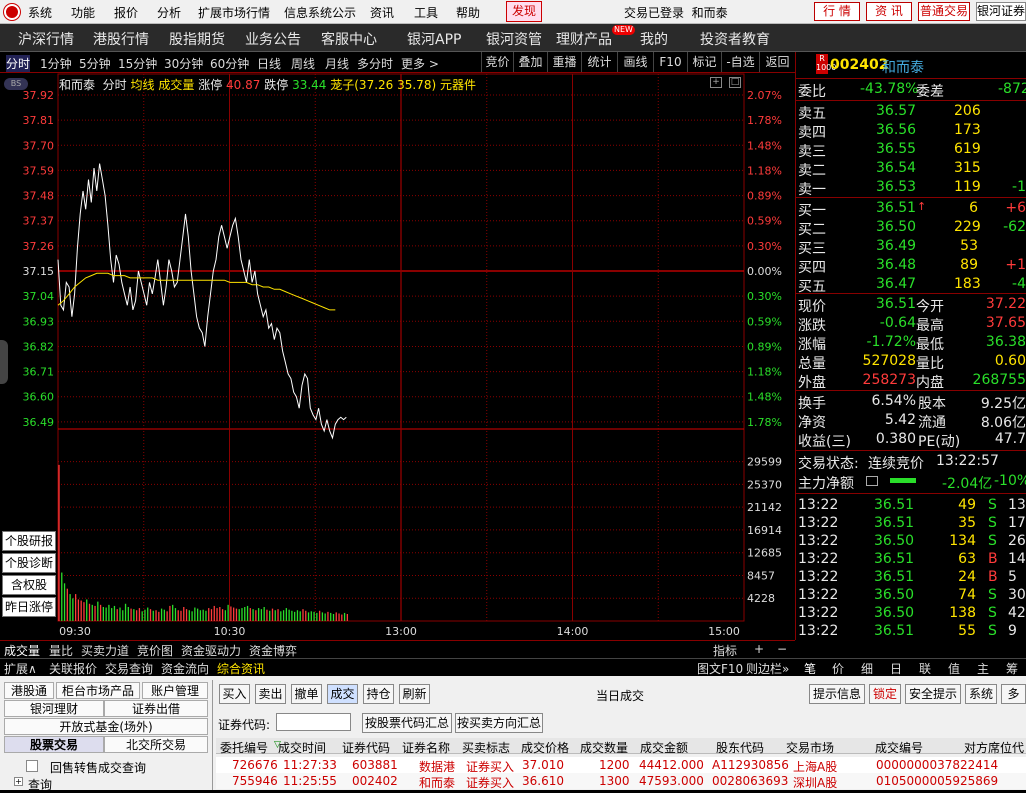  I want to click on menu-ext-market: 扩展市场行情, so click(234, 12).